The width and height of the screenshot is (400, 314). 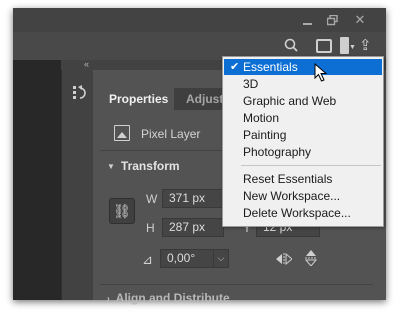 I want to click on close-icon: ✕, so click(x=360, y=19).